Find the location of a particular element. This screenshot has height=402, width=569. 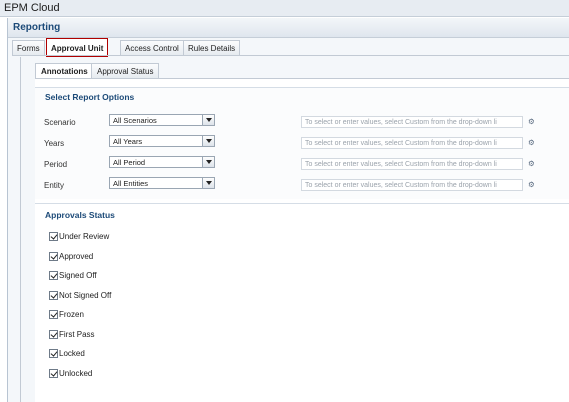

tab-forms: Forms is located at coordinates (28, 48).